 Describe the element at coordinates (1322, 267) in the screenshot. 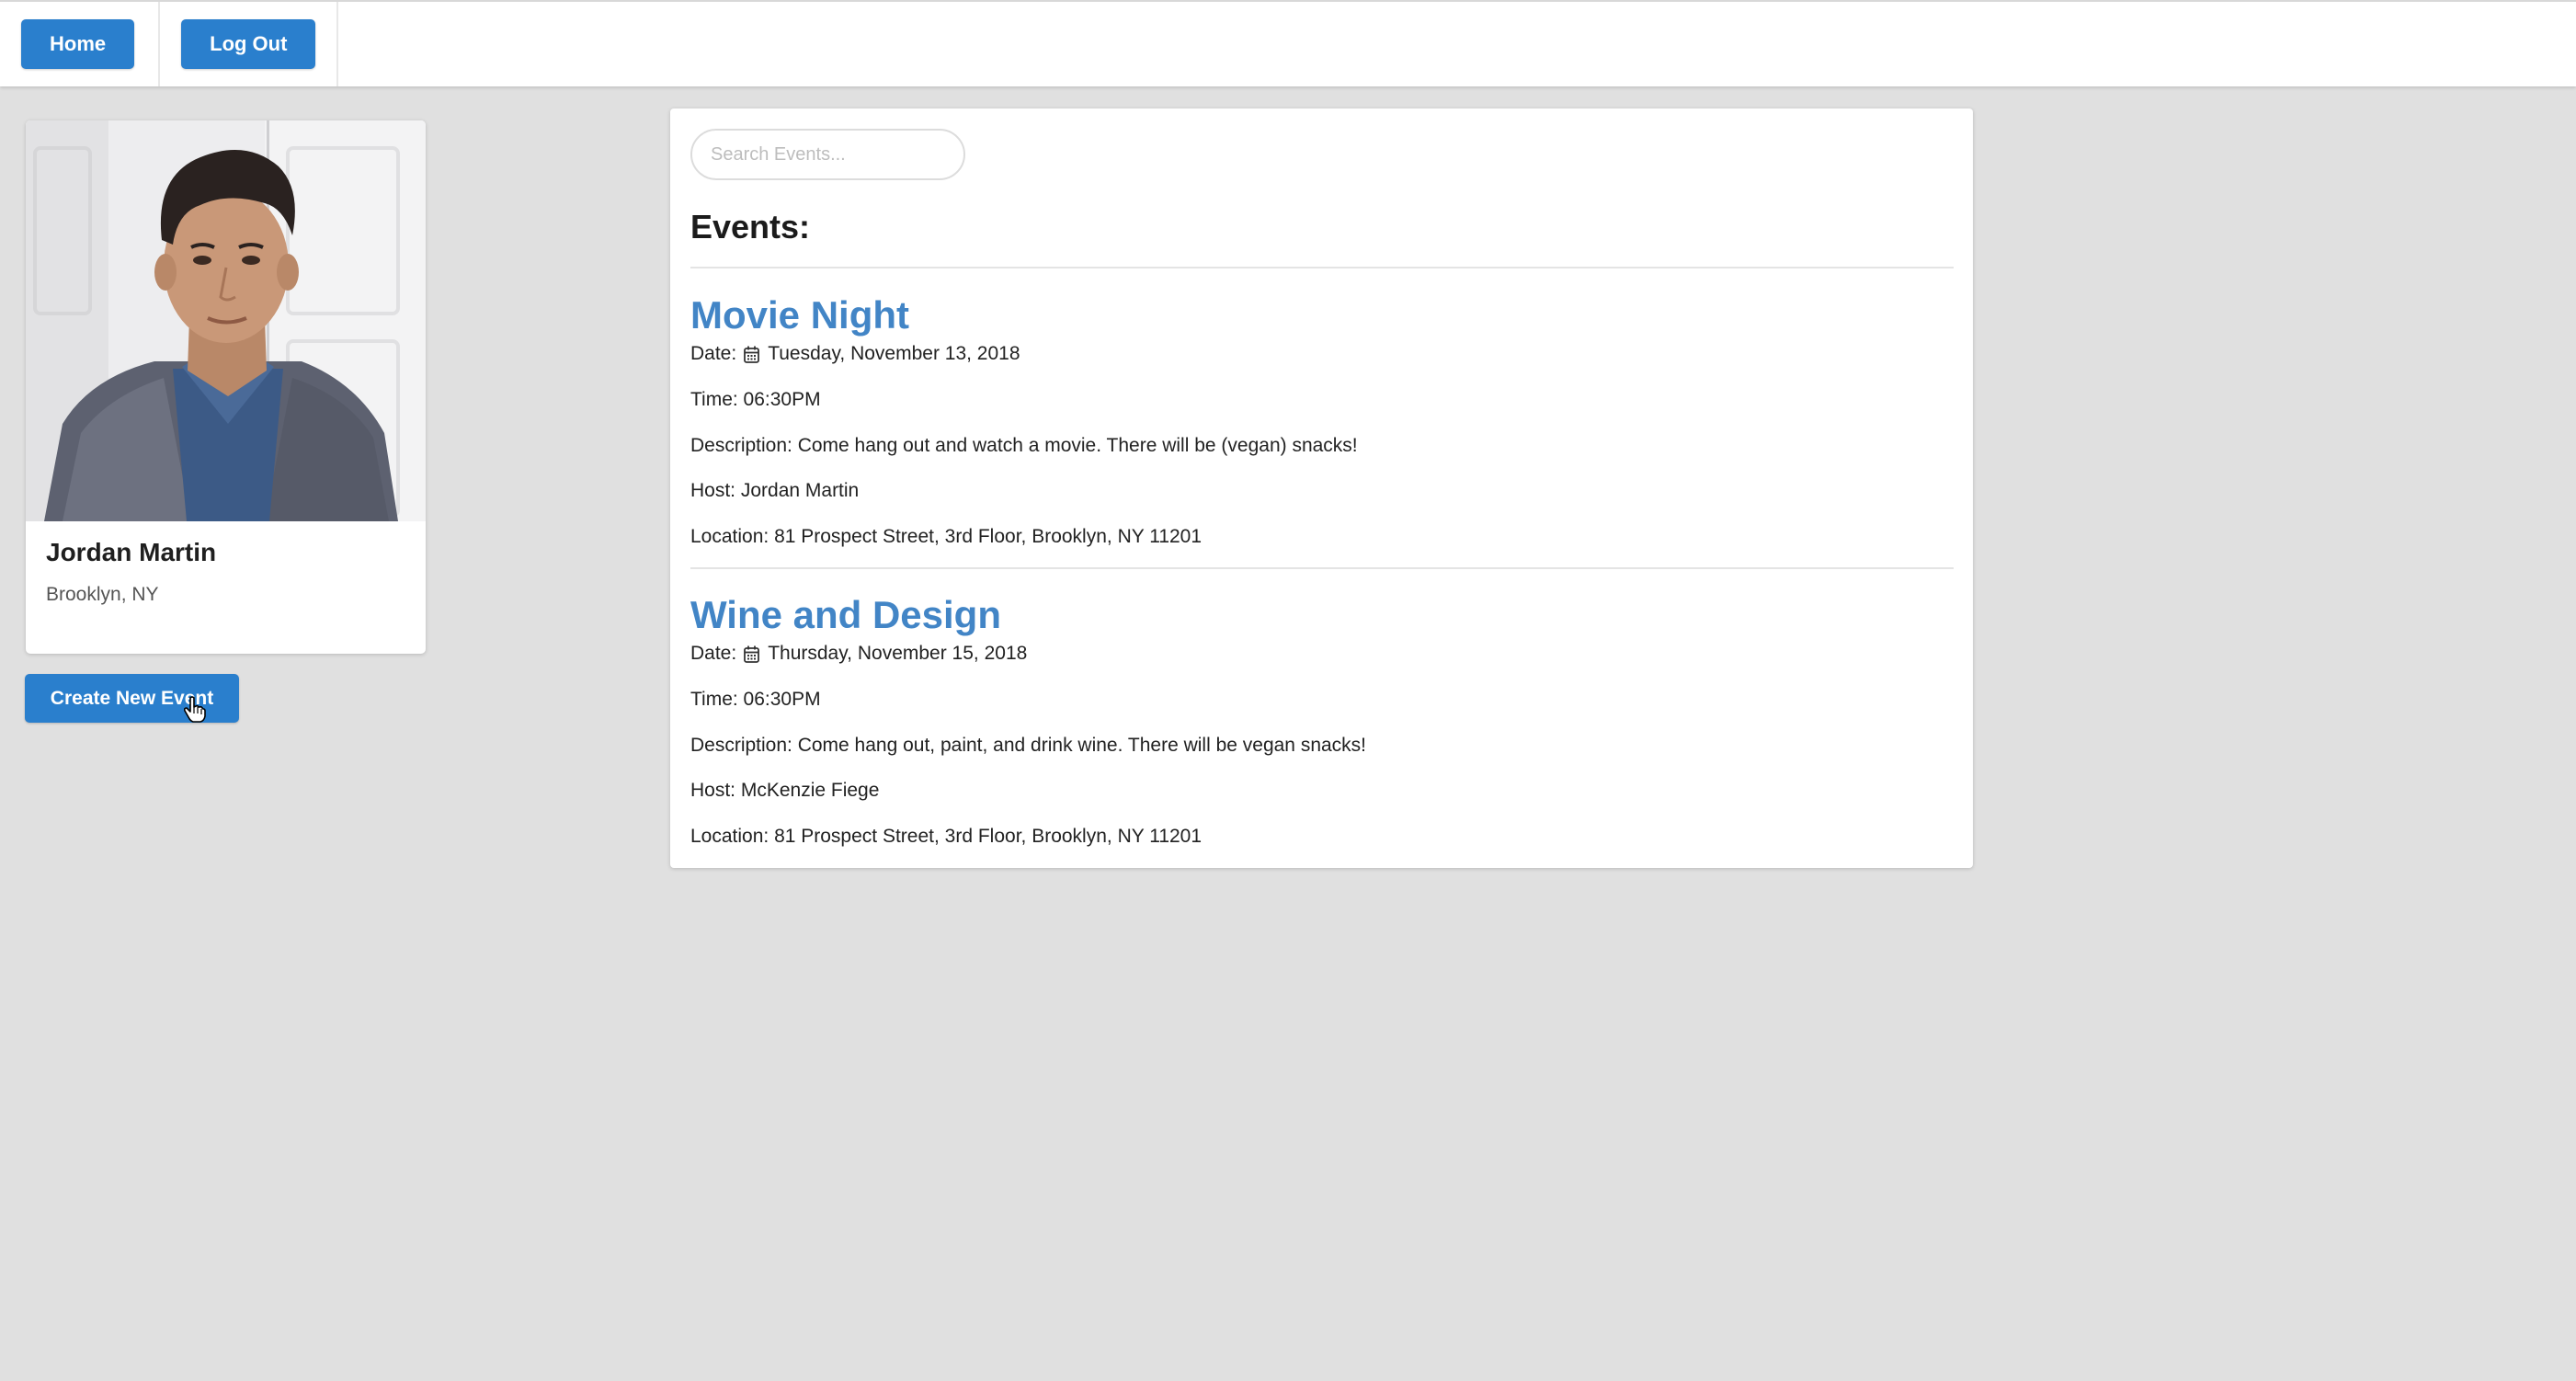

I see `events-divider` at that location.